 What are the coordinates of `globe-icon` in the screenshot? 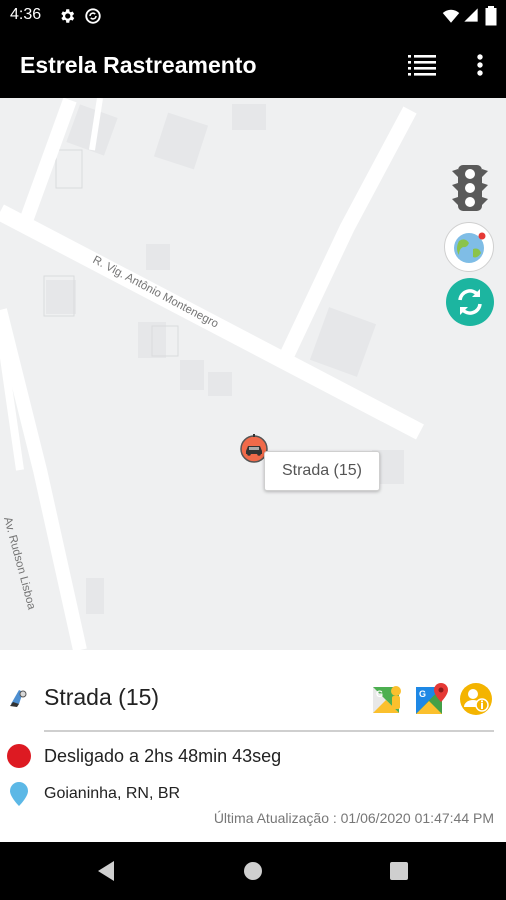 It's located at (470, 247).